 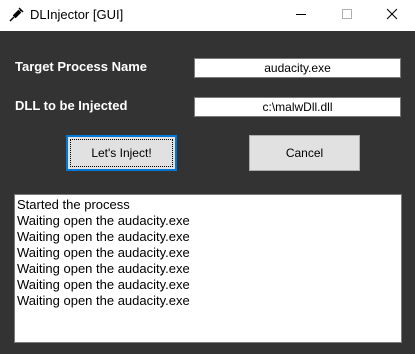 I want to click on target-process-input, so click(x=297, y=68).